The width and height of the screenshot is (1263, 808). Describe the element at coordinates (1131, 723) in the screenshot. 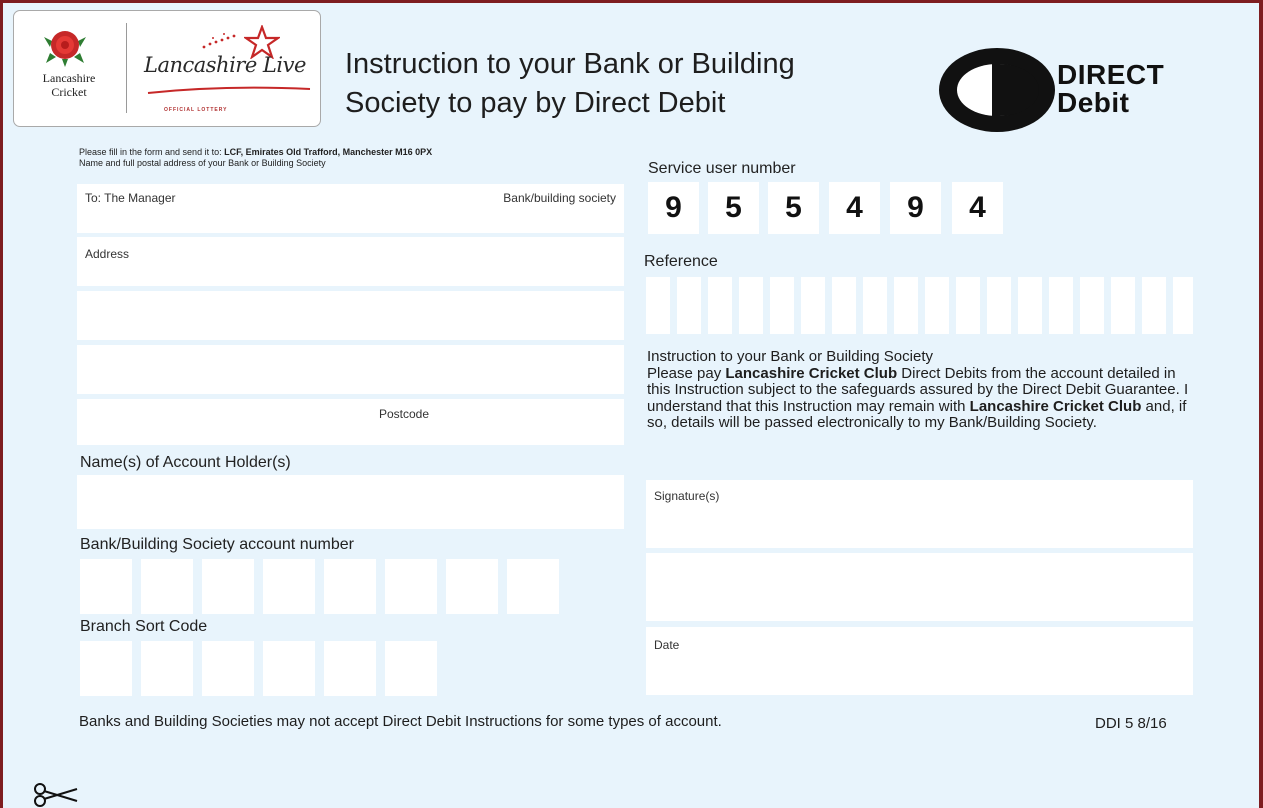

I see `ddi-code: DDI 5 8/16` at that location.